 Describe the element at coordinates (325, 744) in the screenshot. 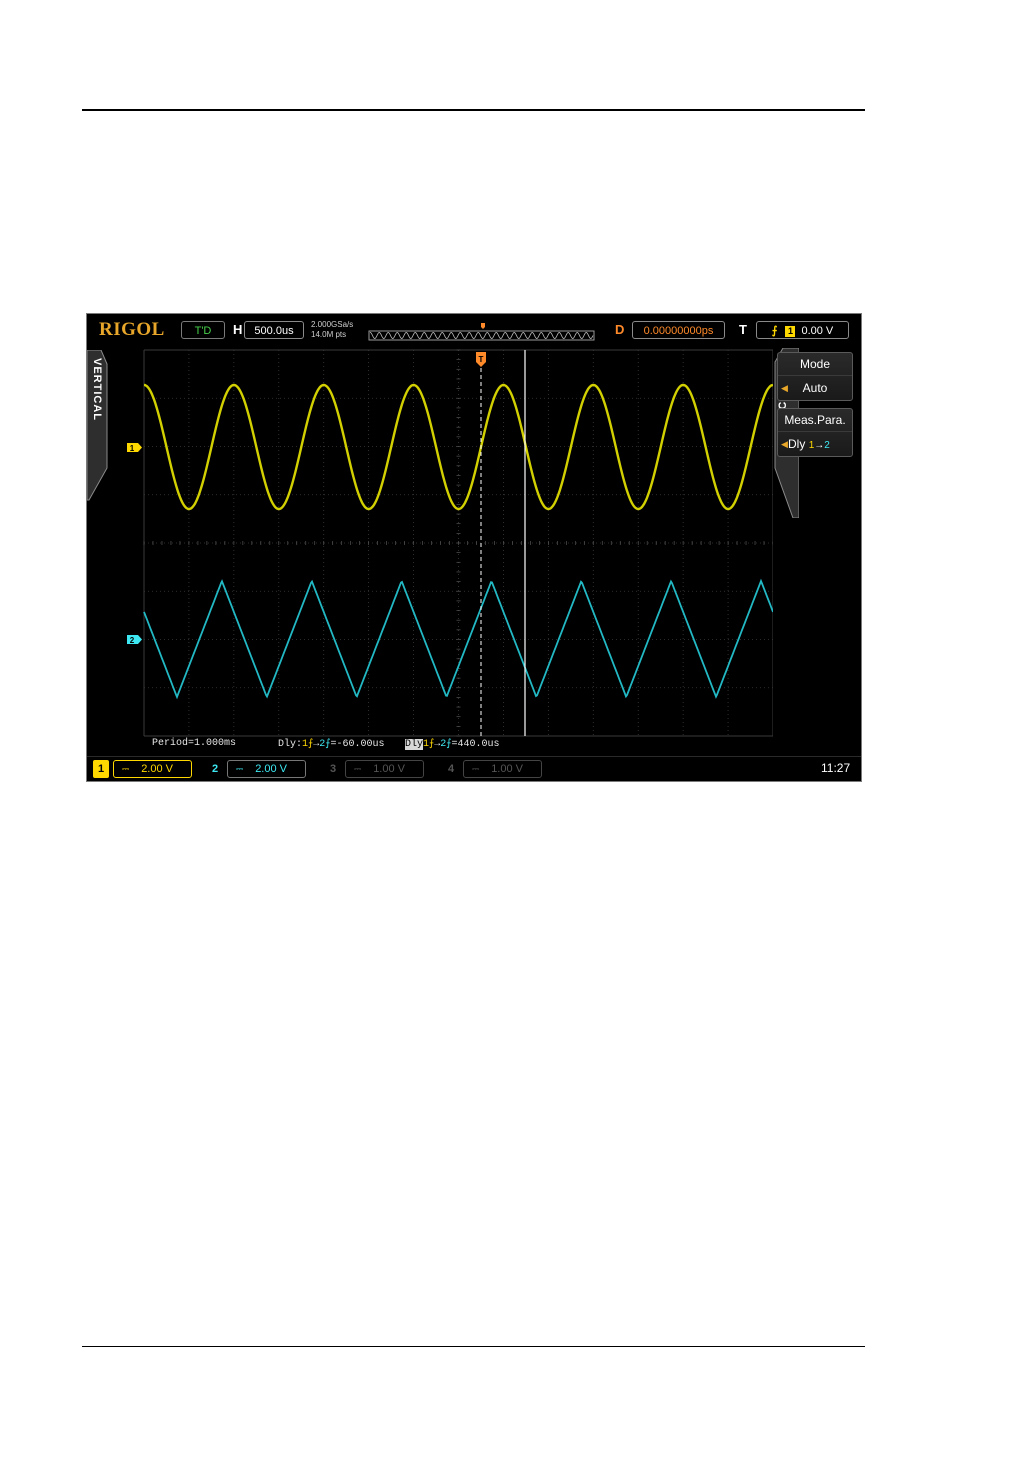

I see `dly1-edge2: 2⨍` at that location.